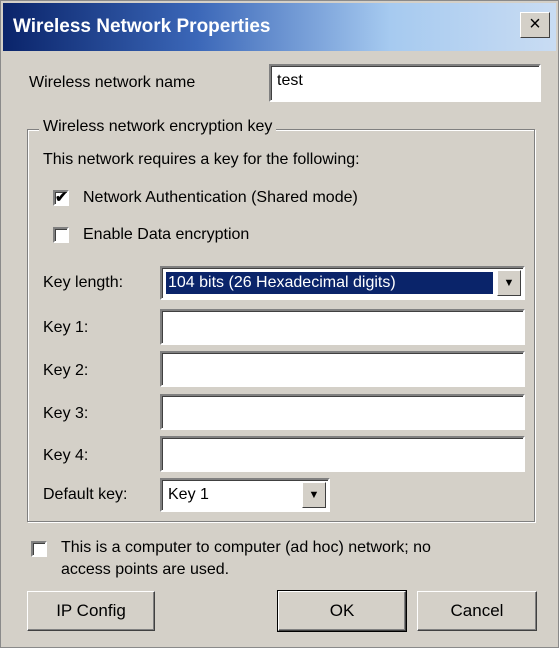  I want to click on adhoc-label-line2: access points are used., so click(145, 569).